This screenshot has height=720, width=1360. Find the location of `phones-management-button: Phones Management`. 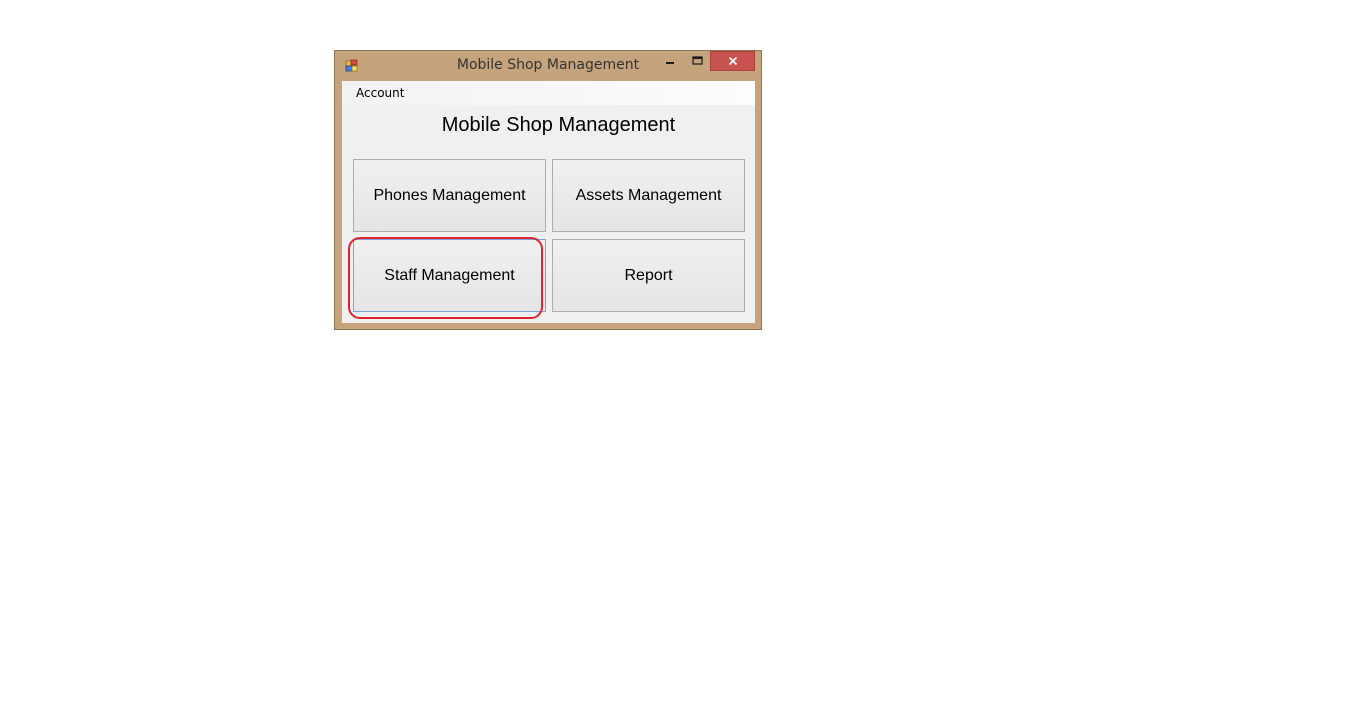

phones-management-button: Phones Management is located at coordinates (449, 195).